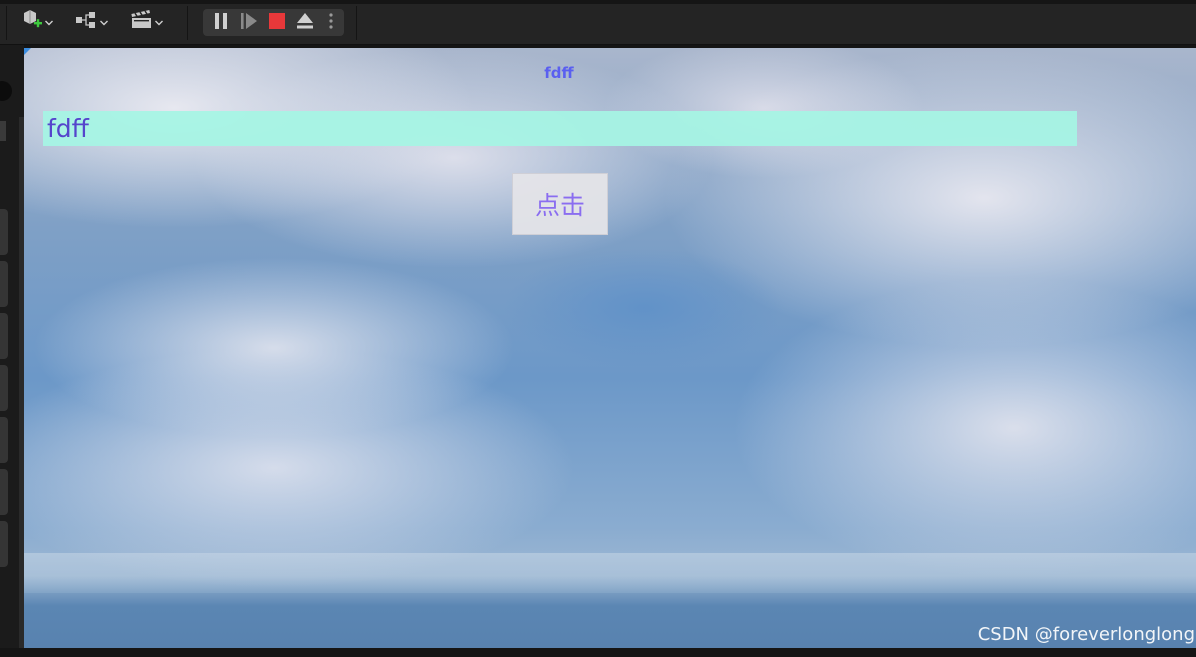 The height and width of the screenshot is (657, 1196). I want to click on stop-button, so click(277, 22).